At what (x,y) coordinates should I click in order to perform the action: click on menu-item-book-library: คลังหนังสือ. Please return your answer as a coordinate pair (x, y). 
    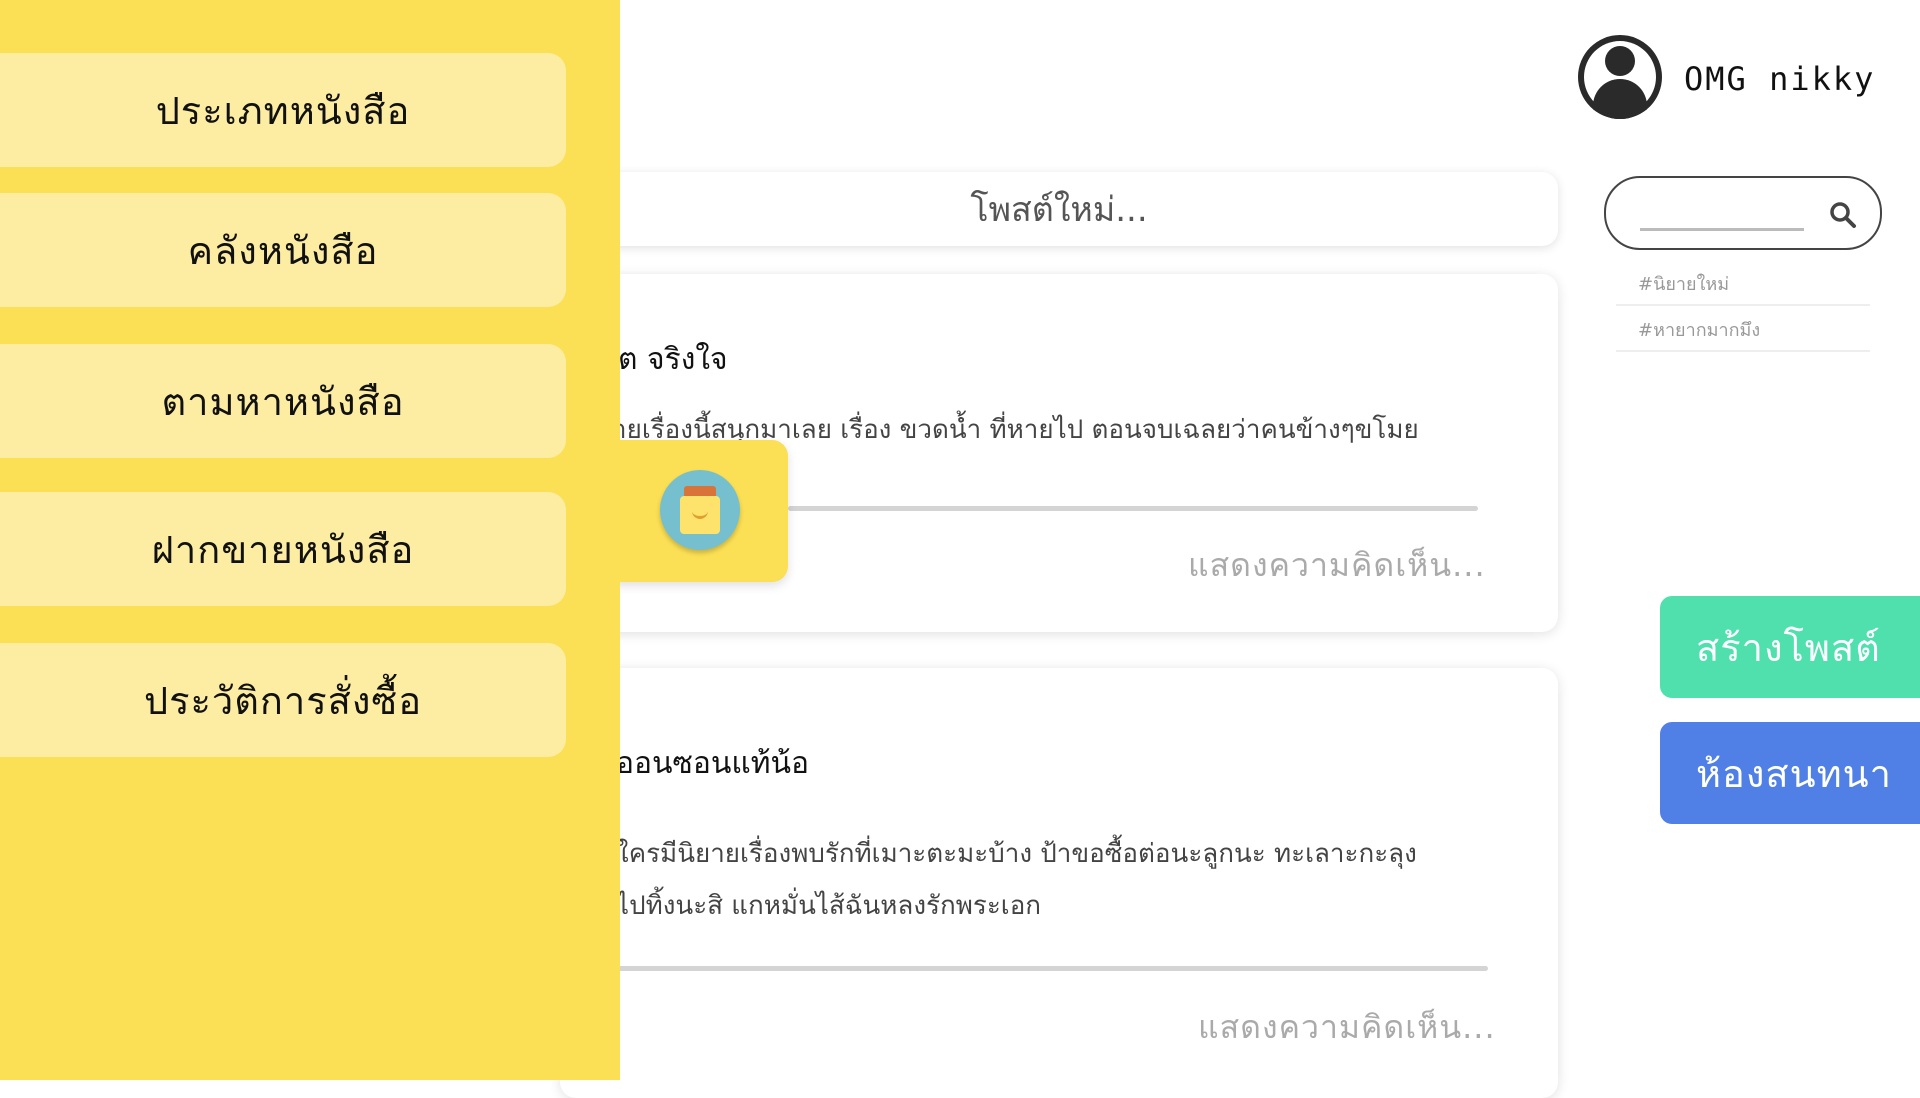
    Looking at the image, I should click on (283, 250).